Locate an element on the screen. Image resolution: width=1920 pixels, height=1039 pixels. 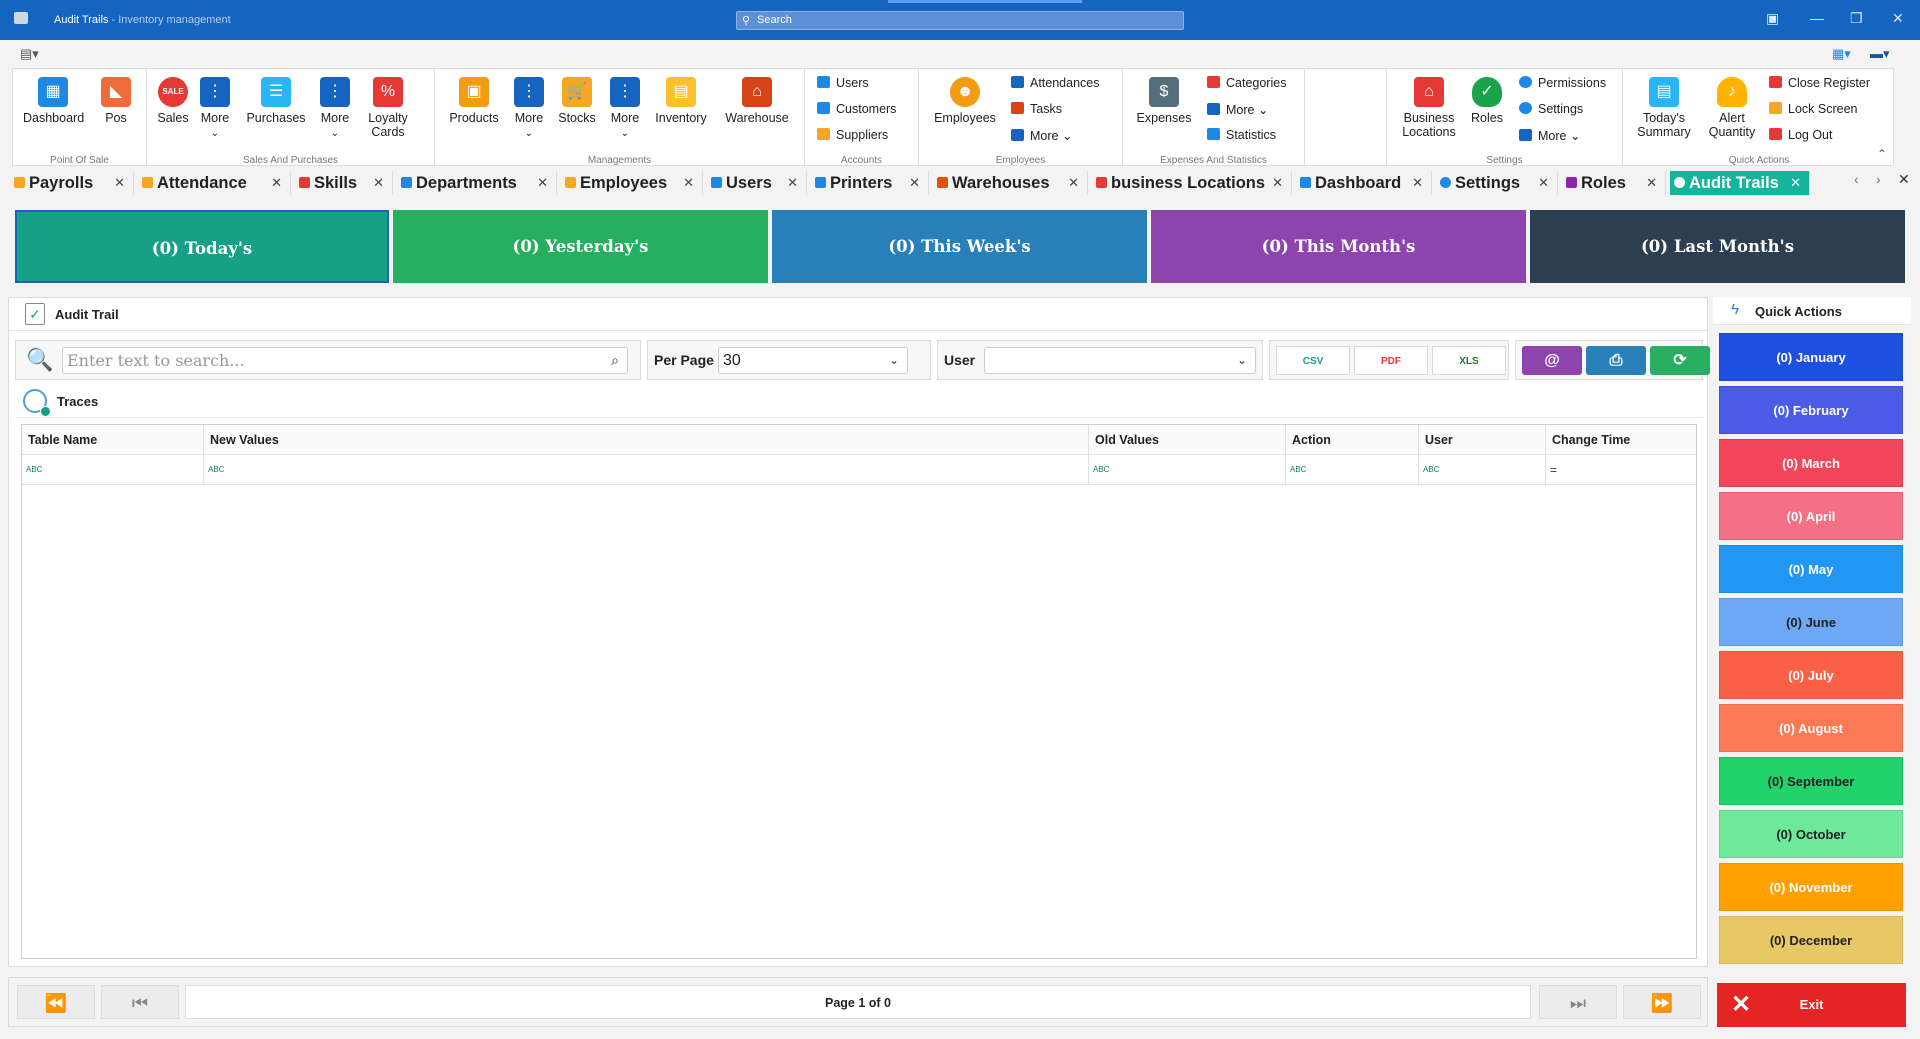
tab-audit-trails: Audit Trails ✕ is located at coordinates (1740, 183).